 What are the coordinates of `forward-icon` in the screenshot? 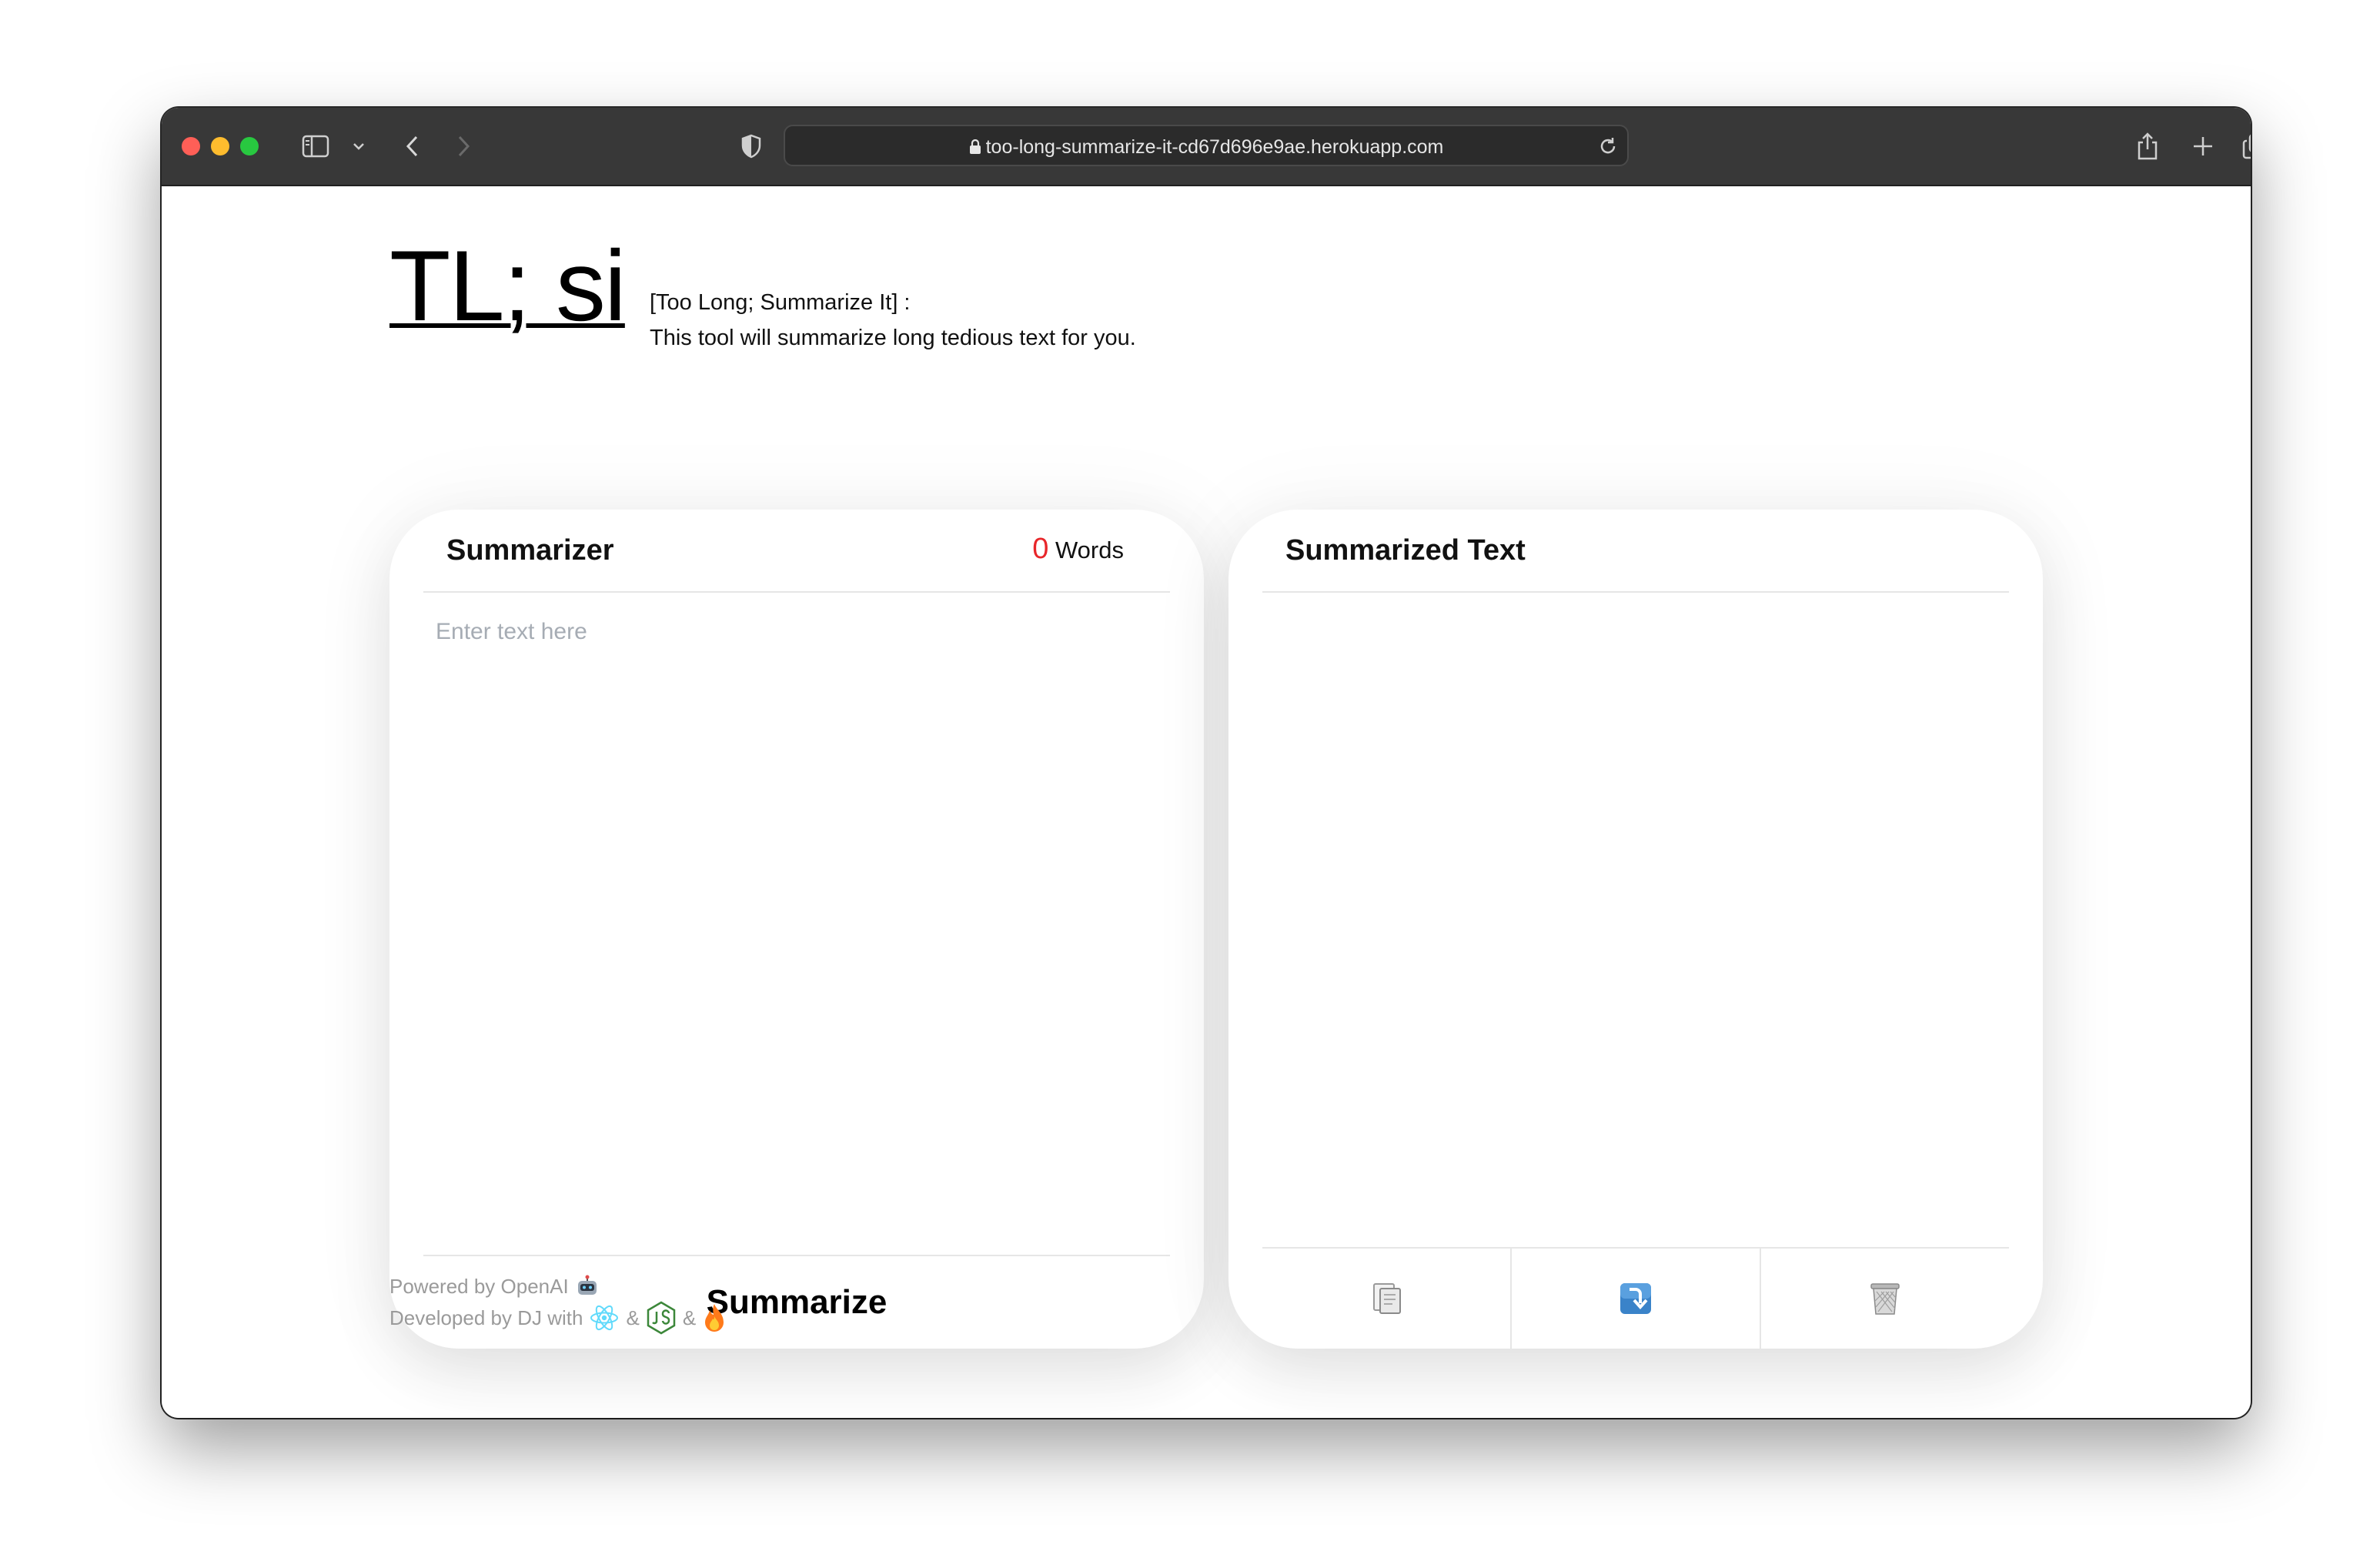 It's located at (464, 146).